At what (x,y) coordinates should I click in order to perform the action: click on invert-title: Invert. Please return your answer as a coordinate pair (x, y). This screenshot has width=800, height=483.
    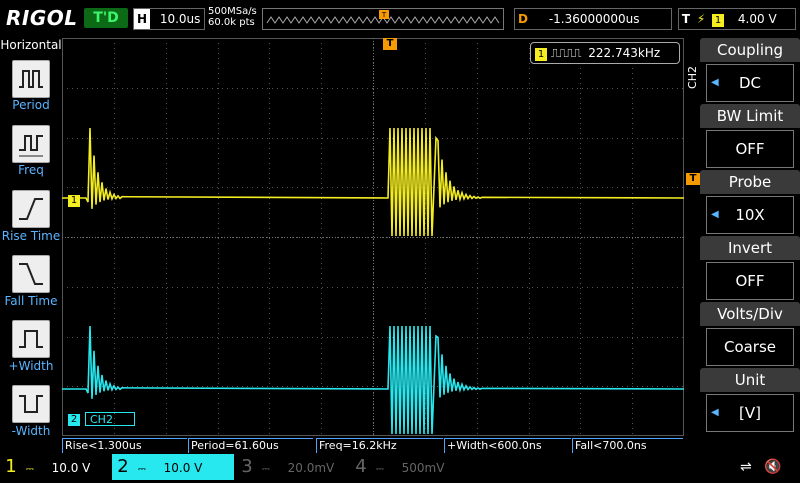
    Looking at the image, I should click on (750, 248).